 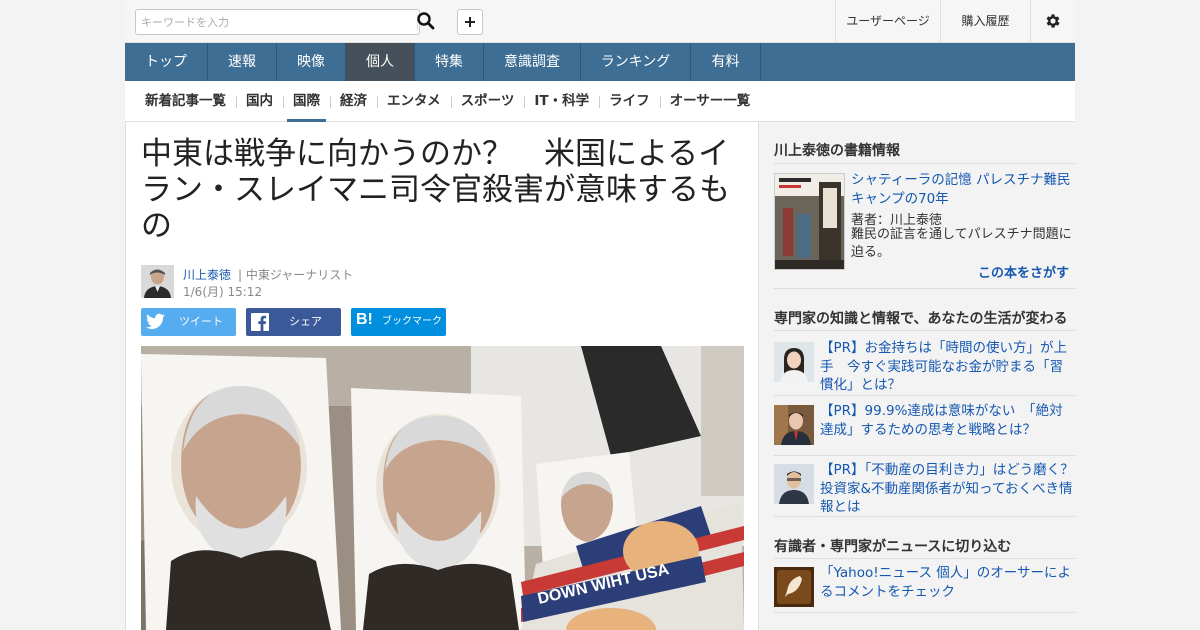 I want to click on article-title: 中東は戦争に向かうのか？ 米国によるイラン・スレイマニ司令官殺害が意味するもの, so click(x=435, y=190).